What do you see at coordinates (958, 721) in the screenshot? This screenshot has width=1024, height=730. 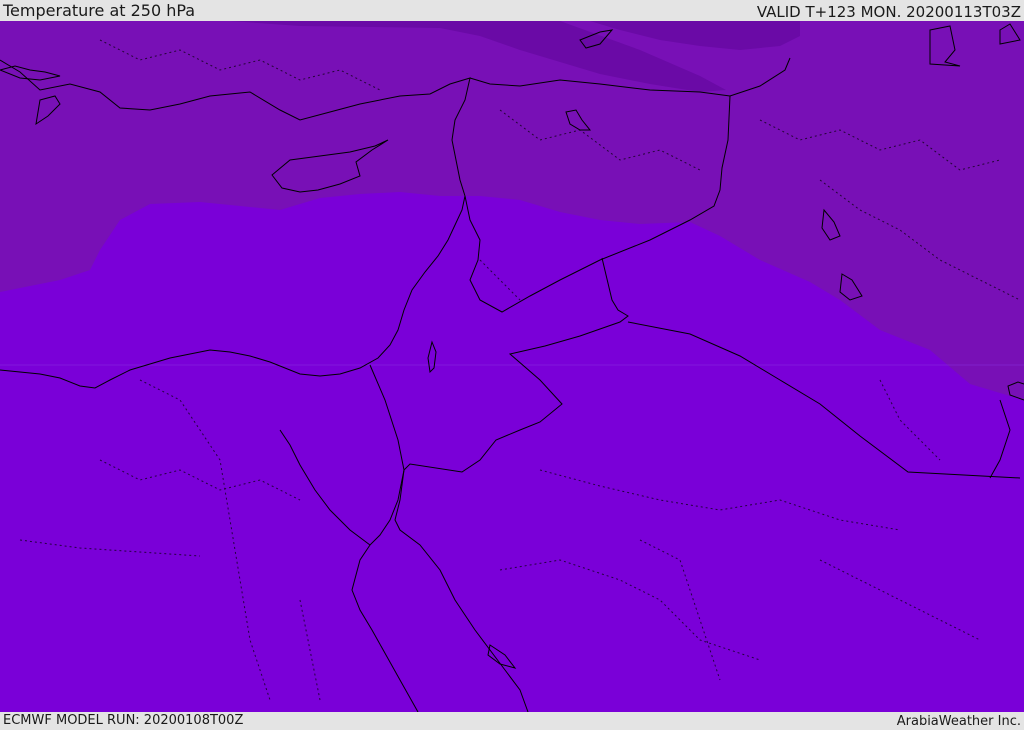 I see `credit-label: ArabiaWeather Inc.` at bounding box center [958, 721].